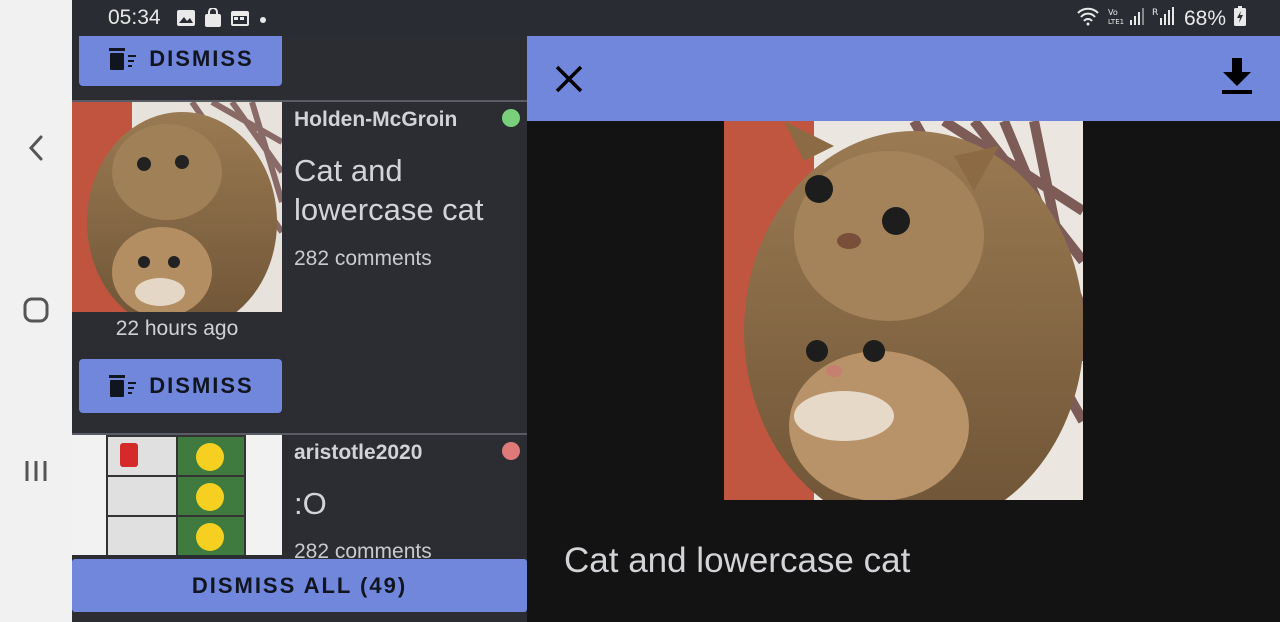 This screenshot has height=622, width=1280. Describe the element at coordinates (36, 471) in the screenshot. I see `recents-icon` at that location.